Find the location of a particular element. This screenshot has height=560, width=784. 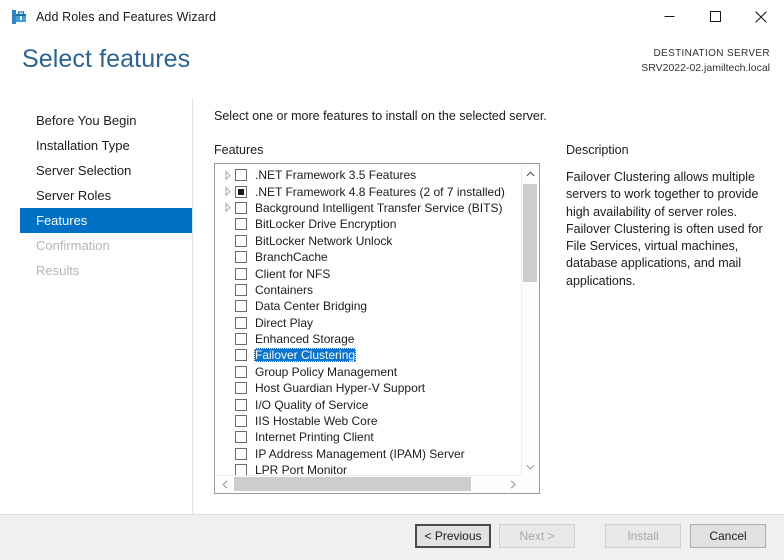

features-horizontal-scrollbar is located at coordinates (368, 483).